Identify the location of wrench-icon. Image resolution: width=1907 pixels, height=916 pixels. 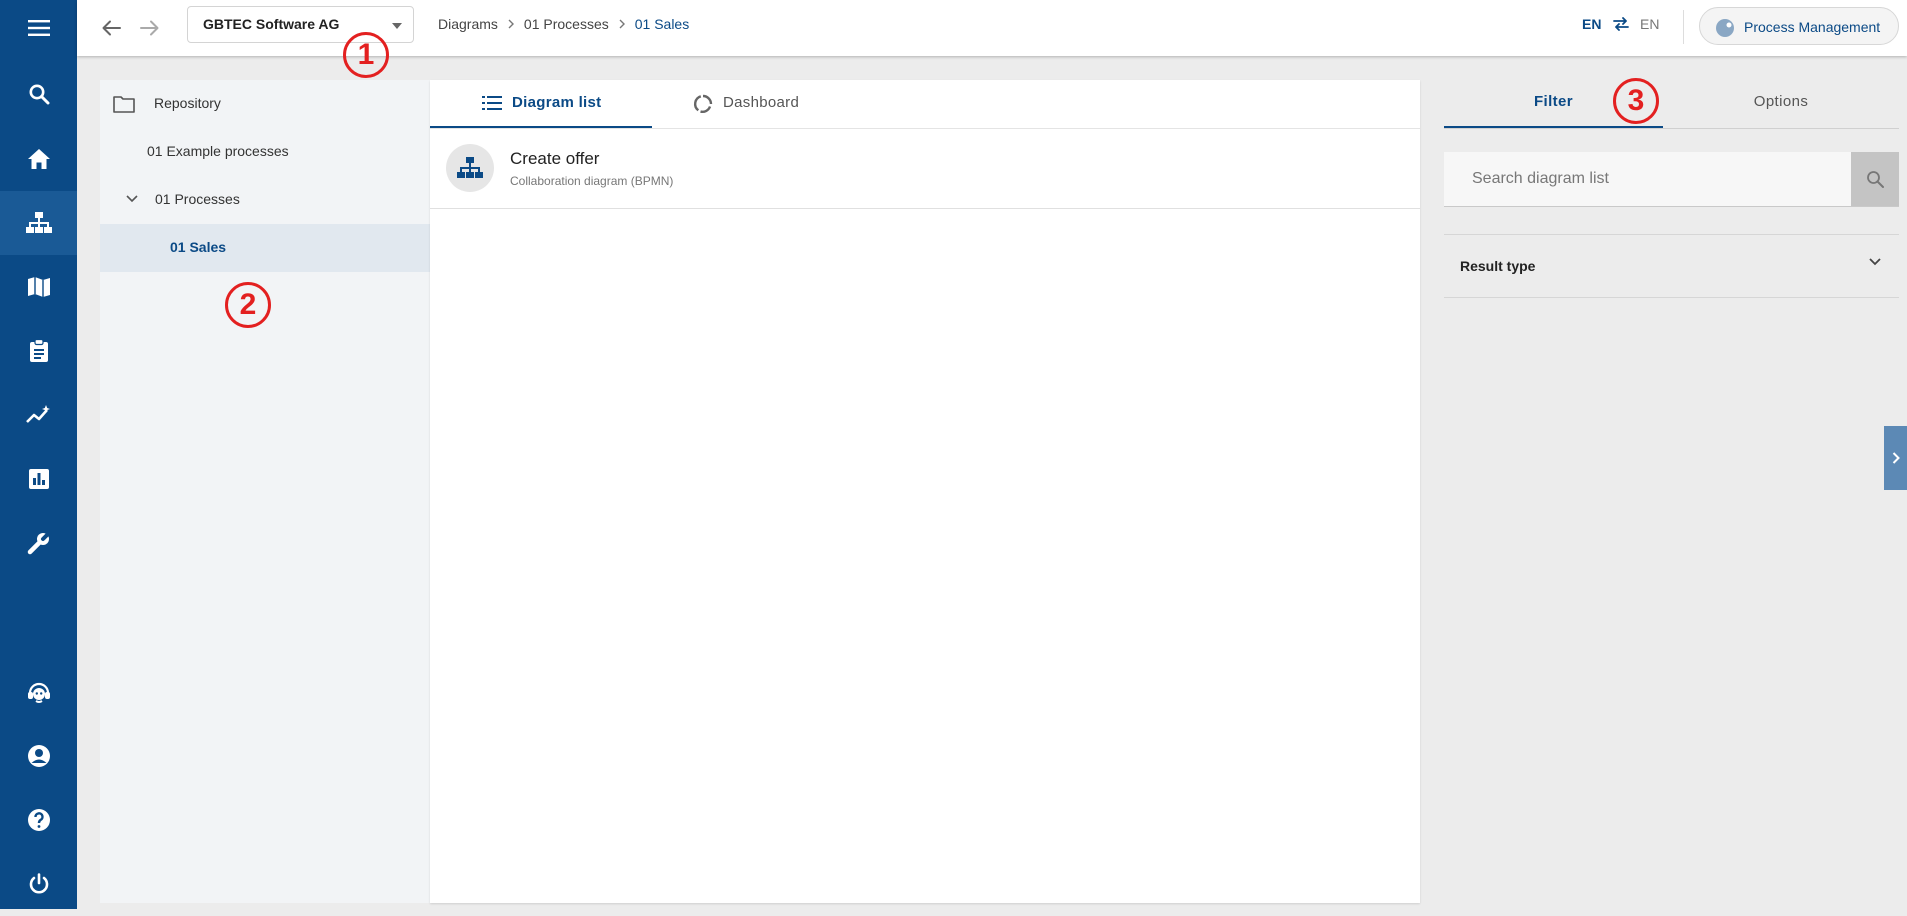
(38, 543).